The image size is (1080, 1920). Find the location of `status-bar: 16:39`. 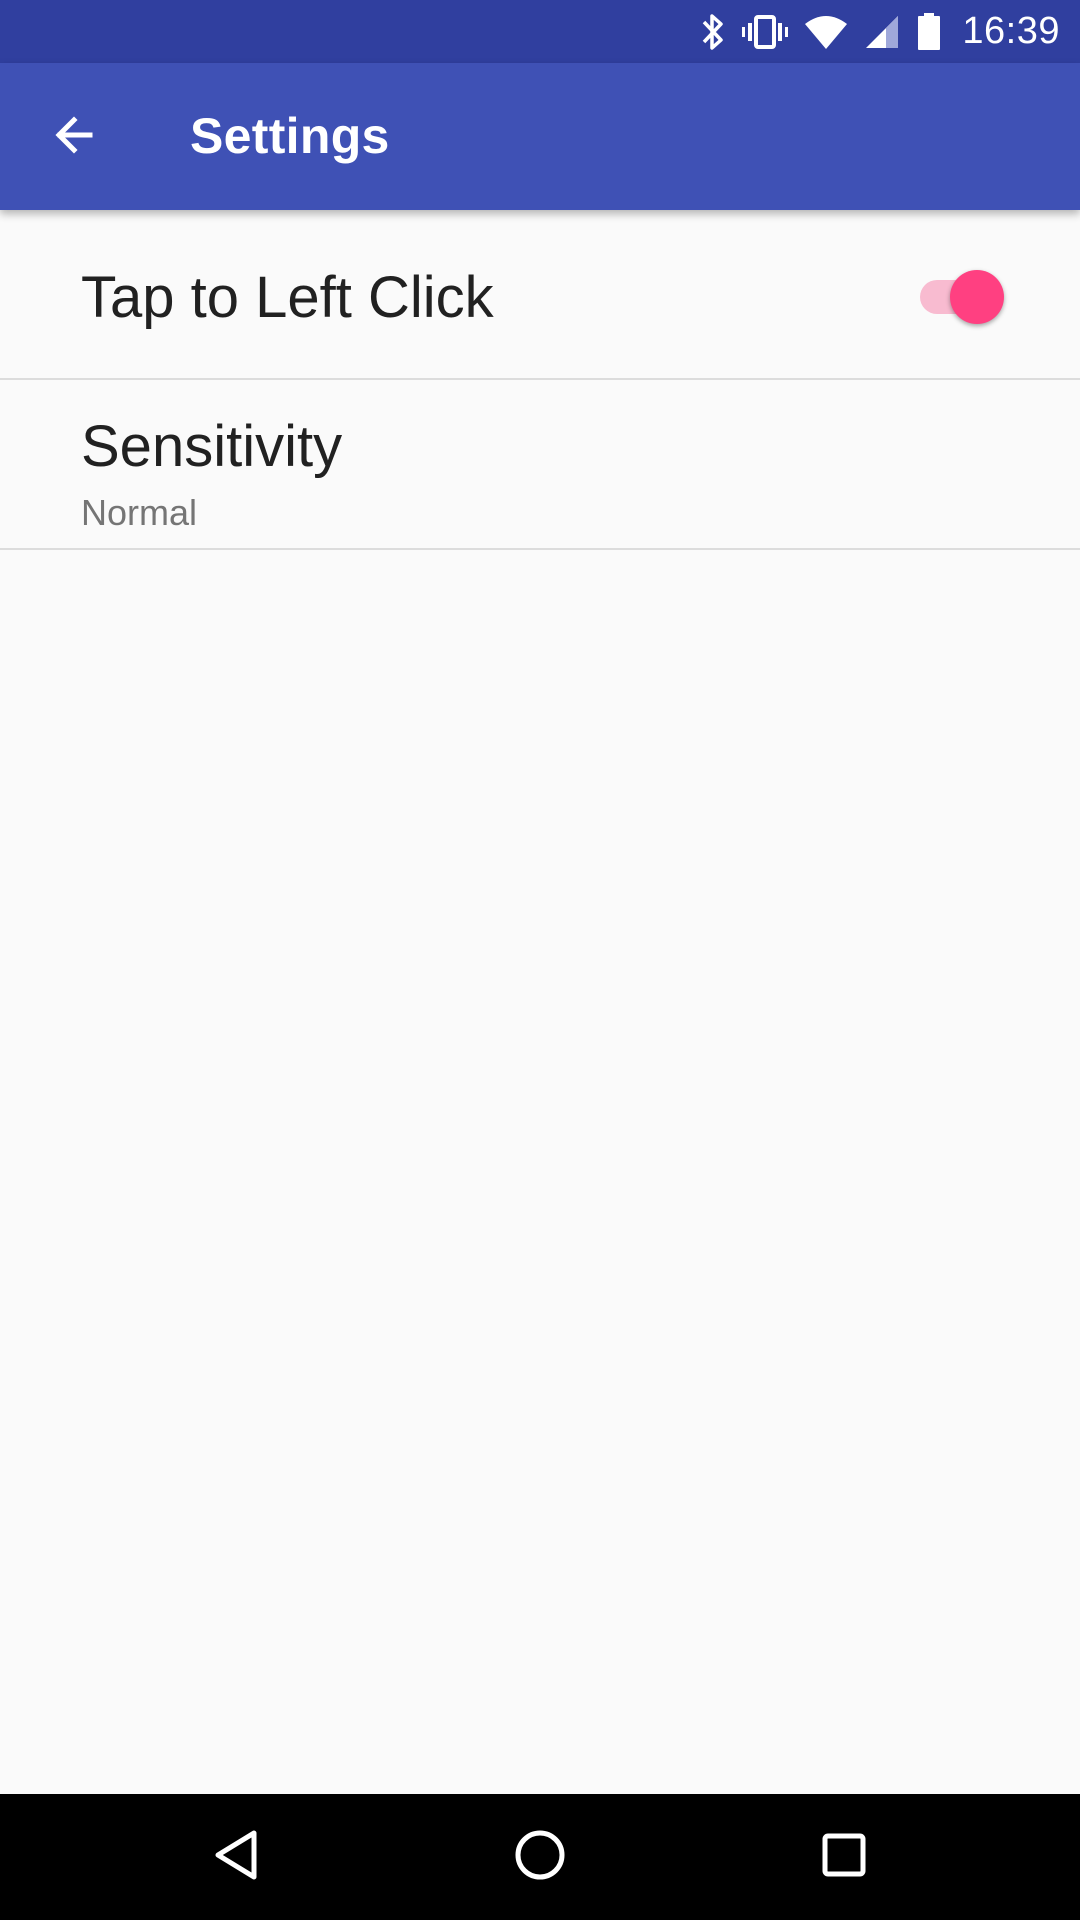

status-bar: 16:39 is located at coordinates (540, 31).